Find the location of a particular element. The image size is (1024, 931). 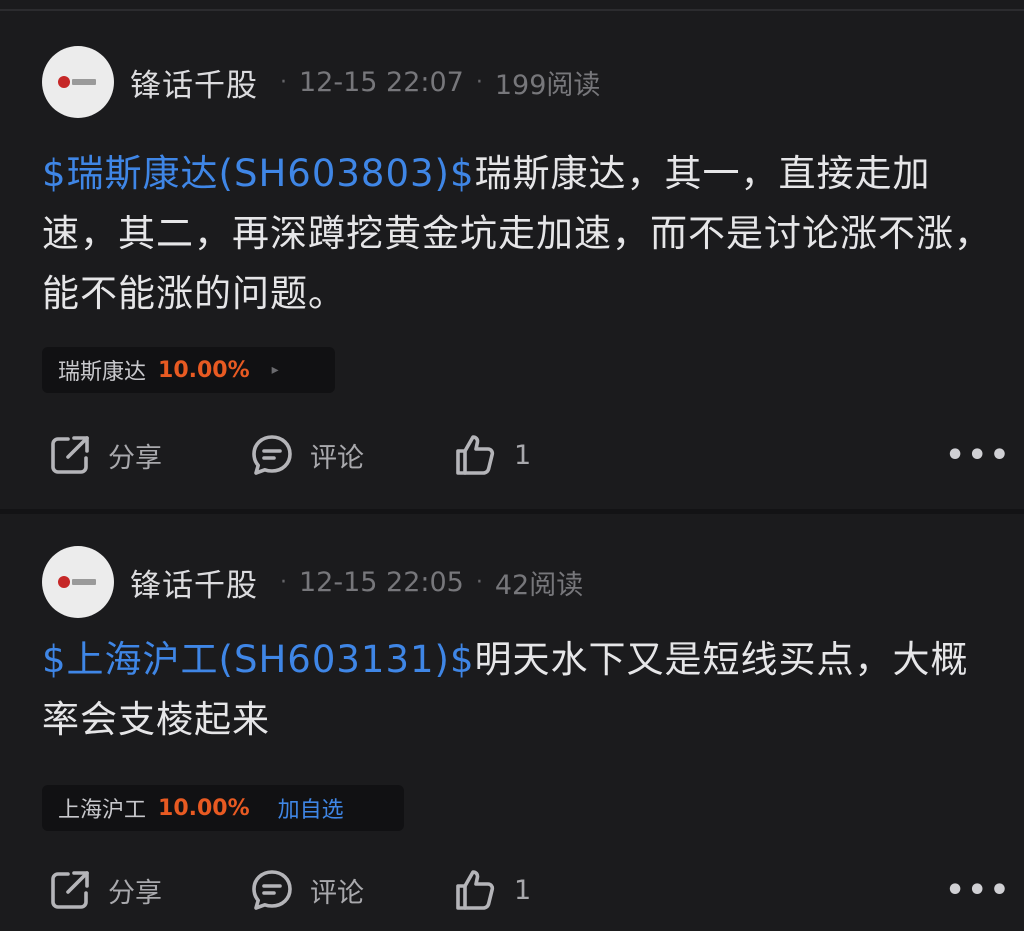

post-header: 锋话千股 · 12-15 22:05 · 42阅读 is located at coordinates (312, 582).